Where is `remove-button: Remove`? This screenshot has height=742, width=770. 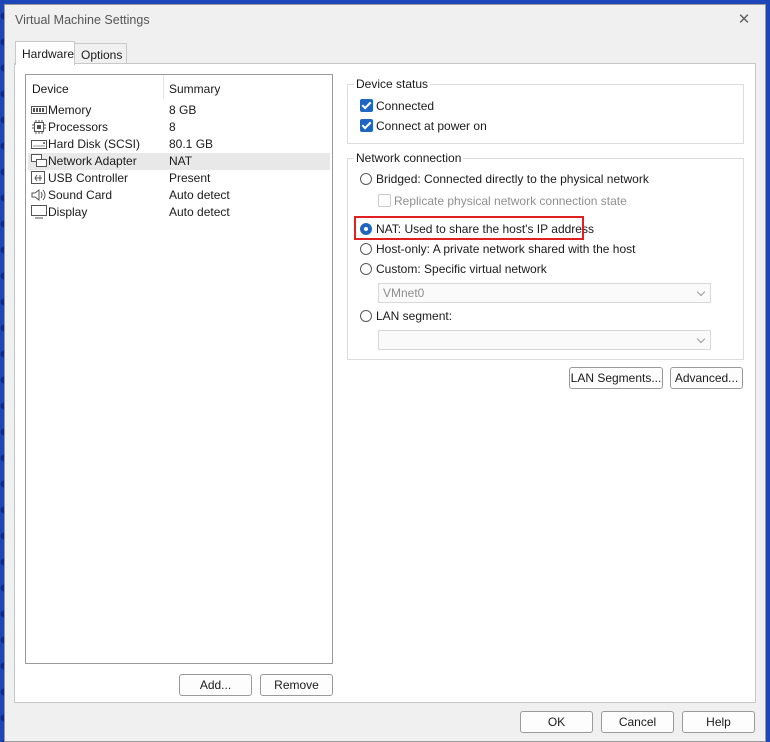
remove-button: Remove is located at coordinates (296, 685).